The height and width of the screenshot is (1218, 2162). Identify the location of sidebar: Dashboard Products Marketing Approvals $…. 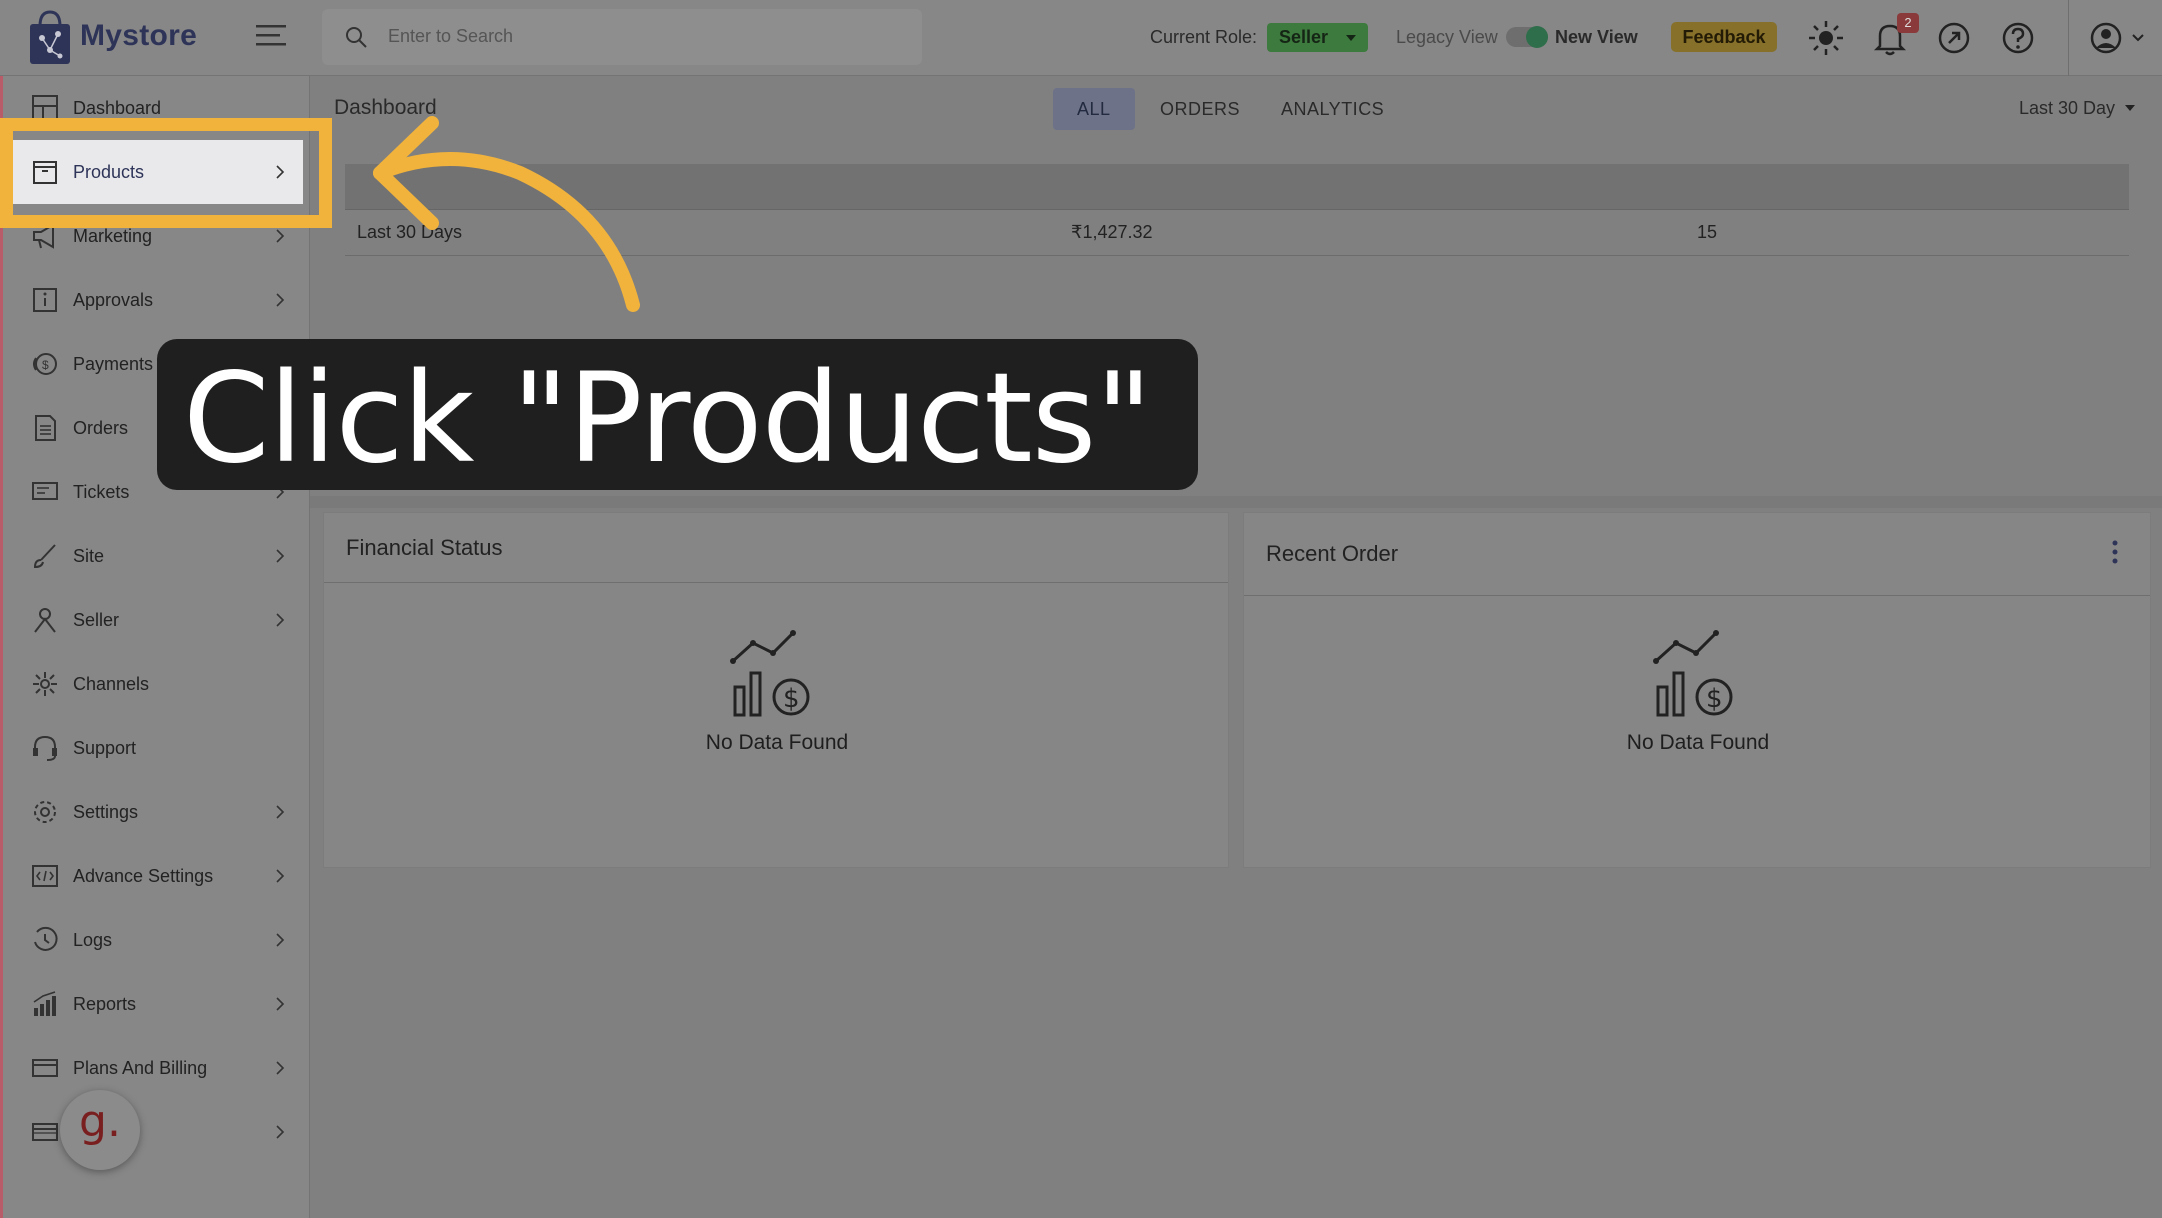
(155, 647).